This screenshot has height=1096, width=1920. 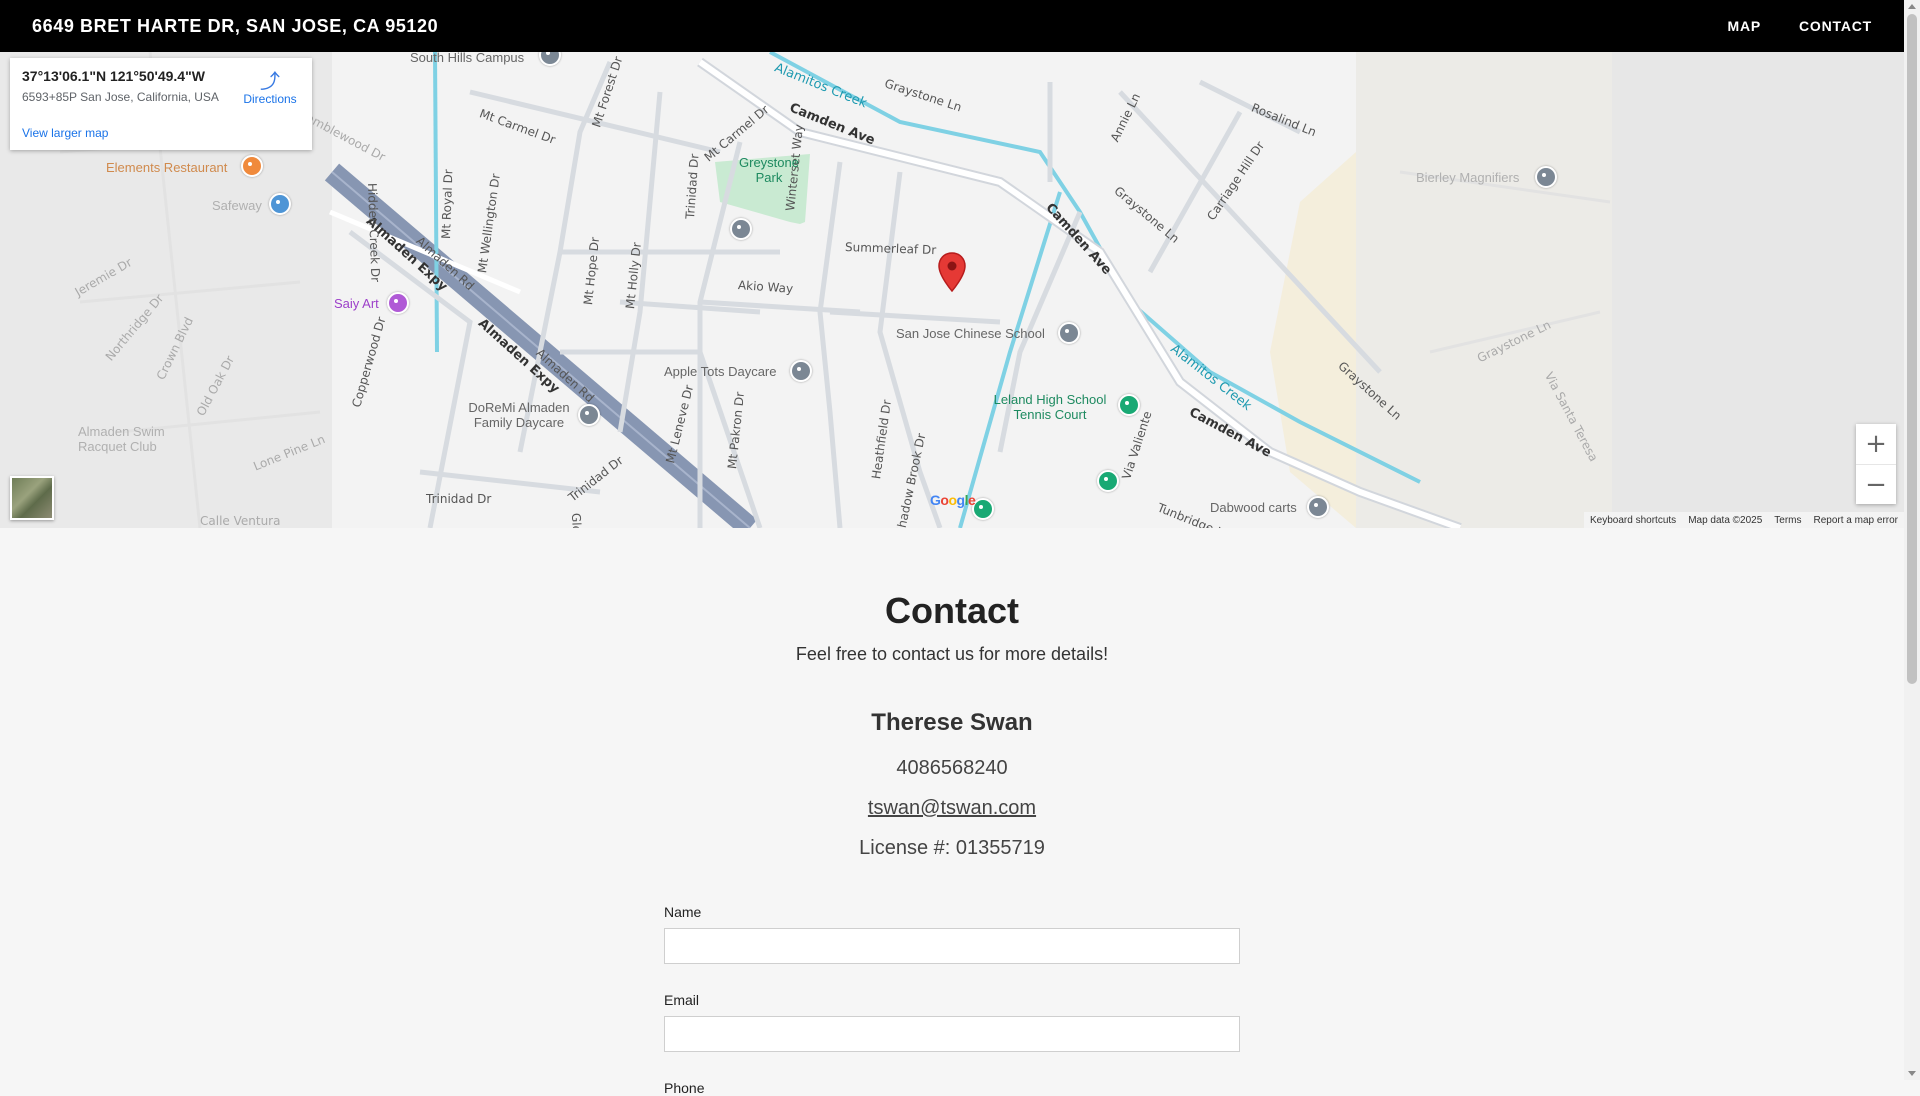 I want to click on satellite-view-toggle, so click(x=32, y=498).